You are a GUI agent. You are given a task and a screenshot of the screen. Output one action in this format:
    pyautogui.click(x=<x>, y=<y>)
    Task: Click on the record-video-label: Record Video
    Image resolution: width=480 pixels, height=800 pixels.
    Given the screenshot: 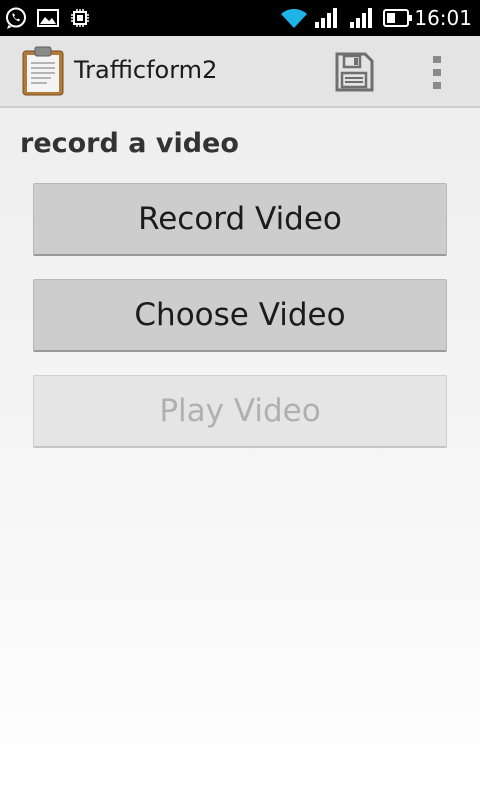 What is the action you would take?
    pyautogui.click(x=240, y=219)
    